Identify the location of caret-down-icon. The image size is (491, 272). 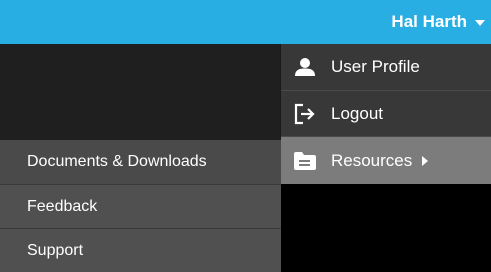
(480, 23).